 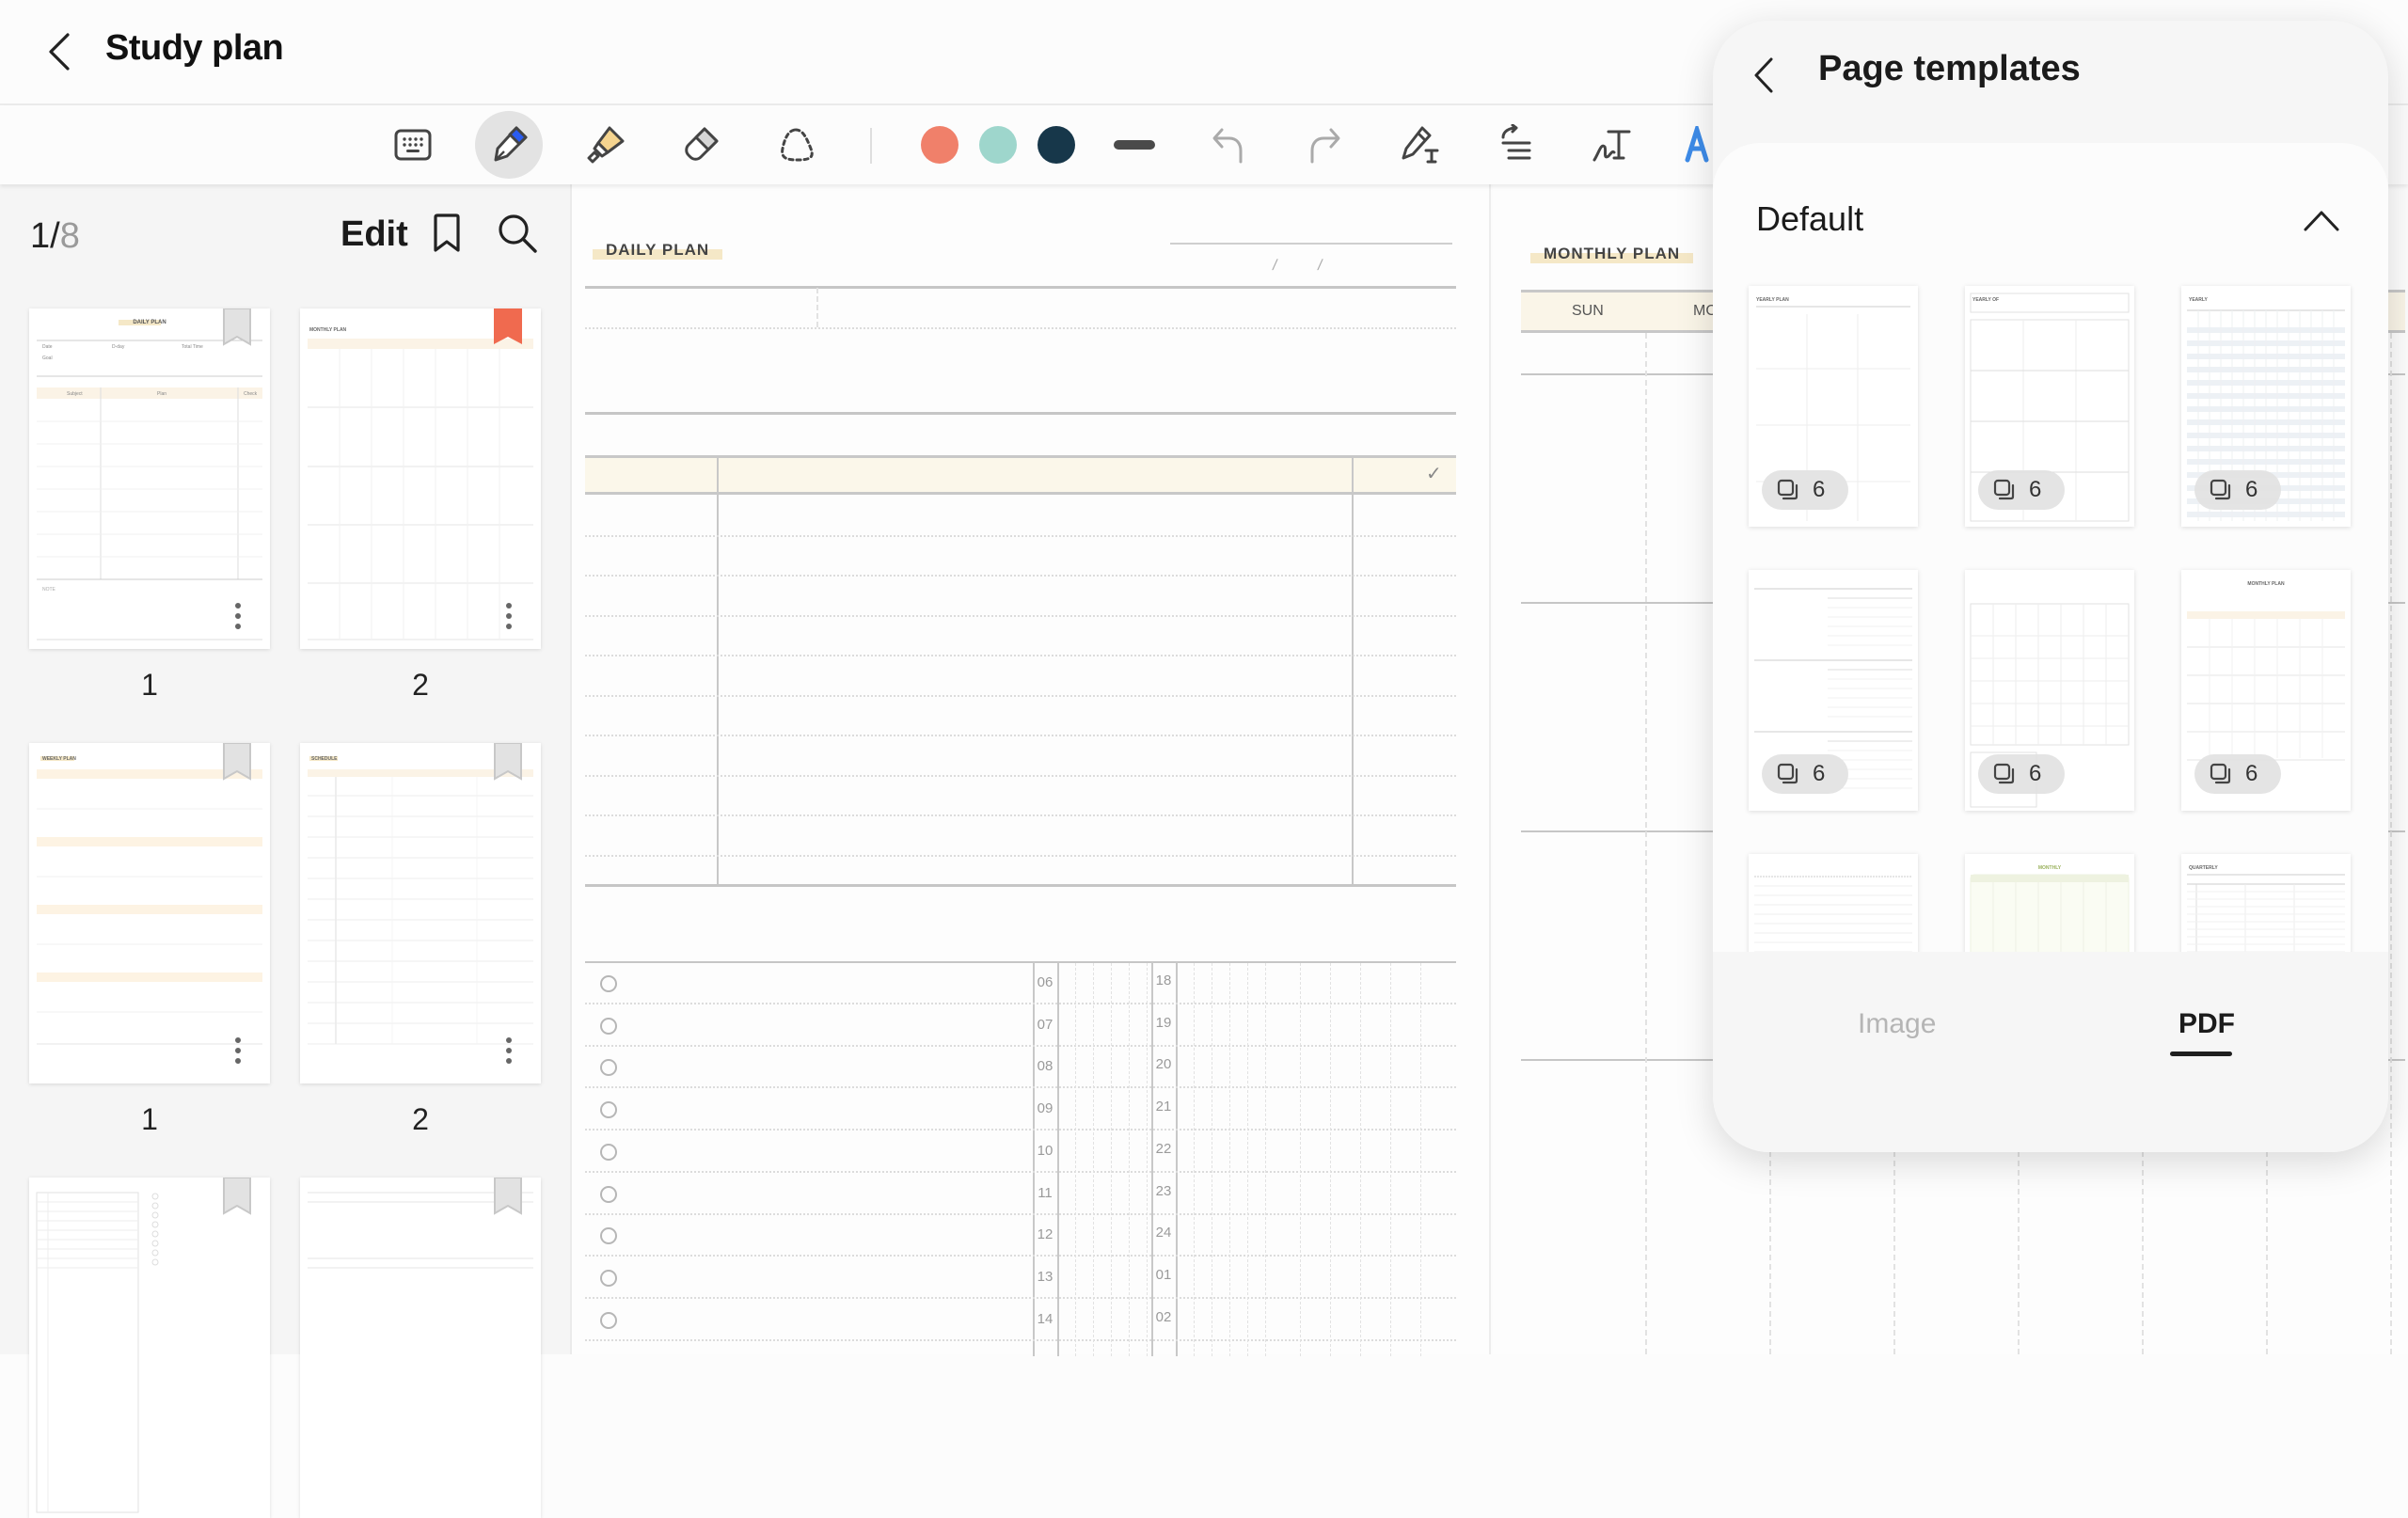 What do you see at coordinates (60, 52) in the screenshot?
I see `back-button` at bounding box center [60, 52].